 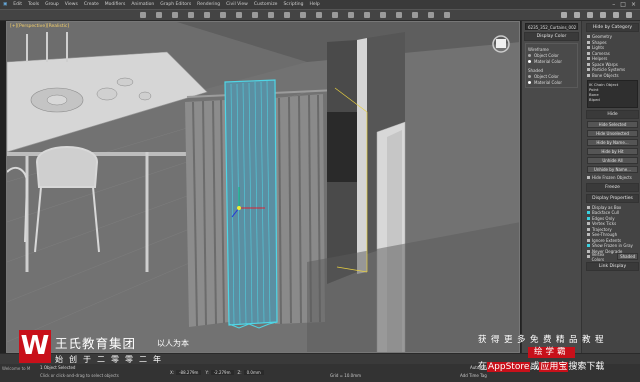 What do you see at coordinates (189, 372) in the screenshot?
I see `x-value: -88.279m` at bounding box center [189, 372].